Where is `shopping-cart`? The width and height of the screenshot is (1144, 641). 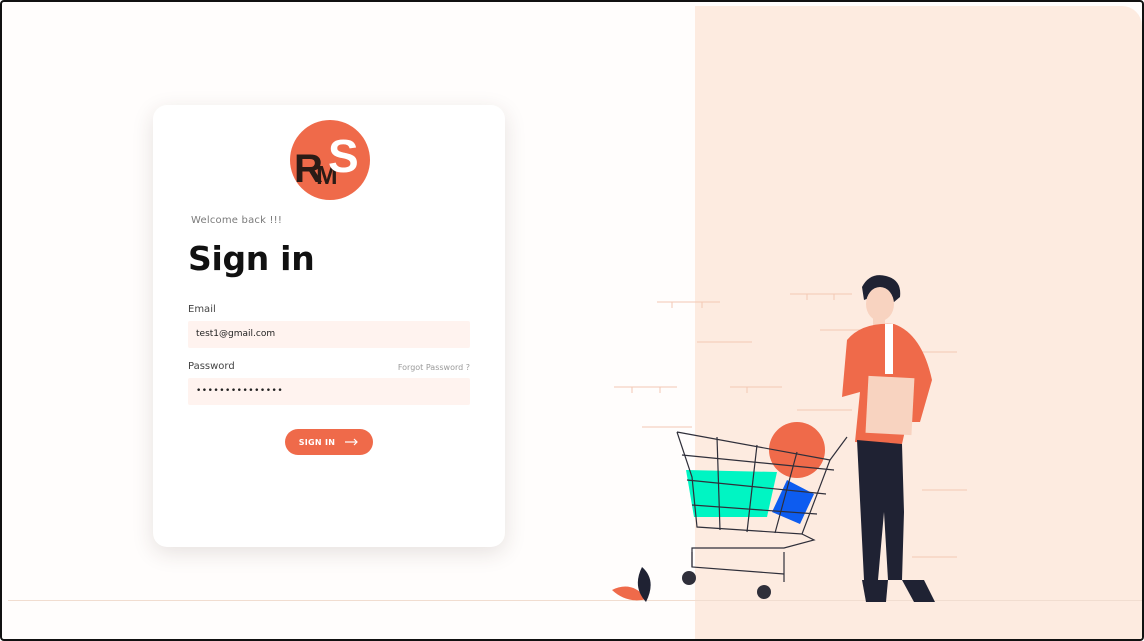 shopping-cart is located at coordinates (762, 510).